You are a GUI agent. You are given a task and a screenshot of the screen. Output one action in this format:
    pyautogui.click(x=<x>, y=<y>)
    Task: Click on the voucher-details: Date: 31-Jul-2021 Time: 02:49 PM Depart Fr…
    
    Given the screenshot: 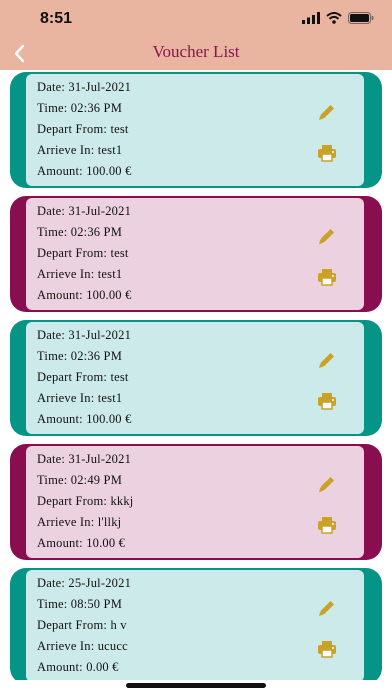 What is the action you would take?
    pyautogui.click(x=195, y=502)
    